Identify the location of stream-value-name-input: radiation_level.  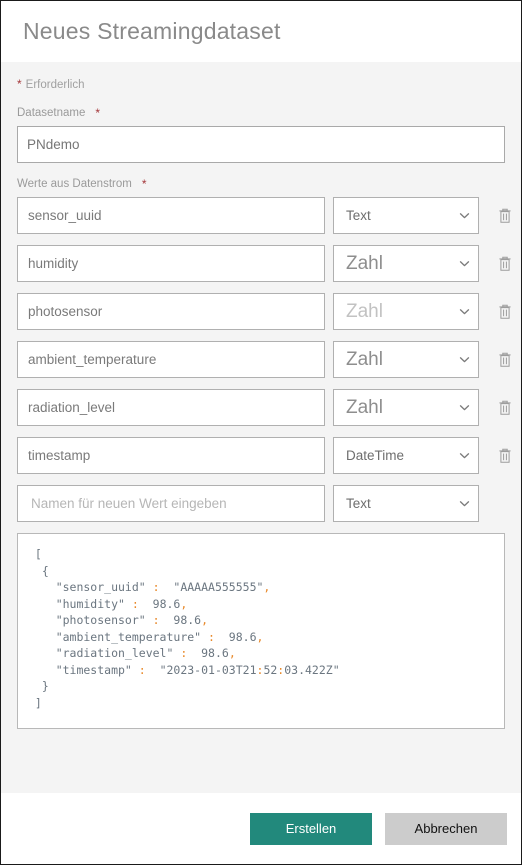
(171, 407).